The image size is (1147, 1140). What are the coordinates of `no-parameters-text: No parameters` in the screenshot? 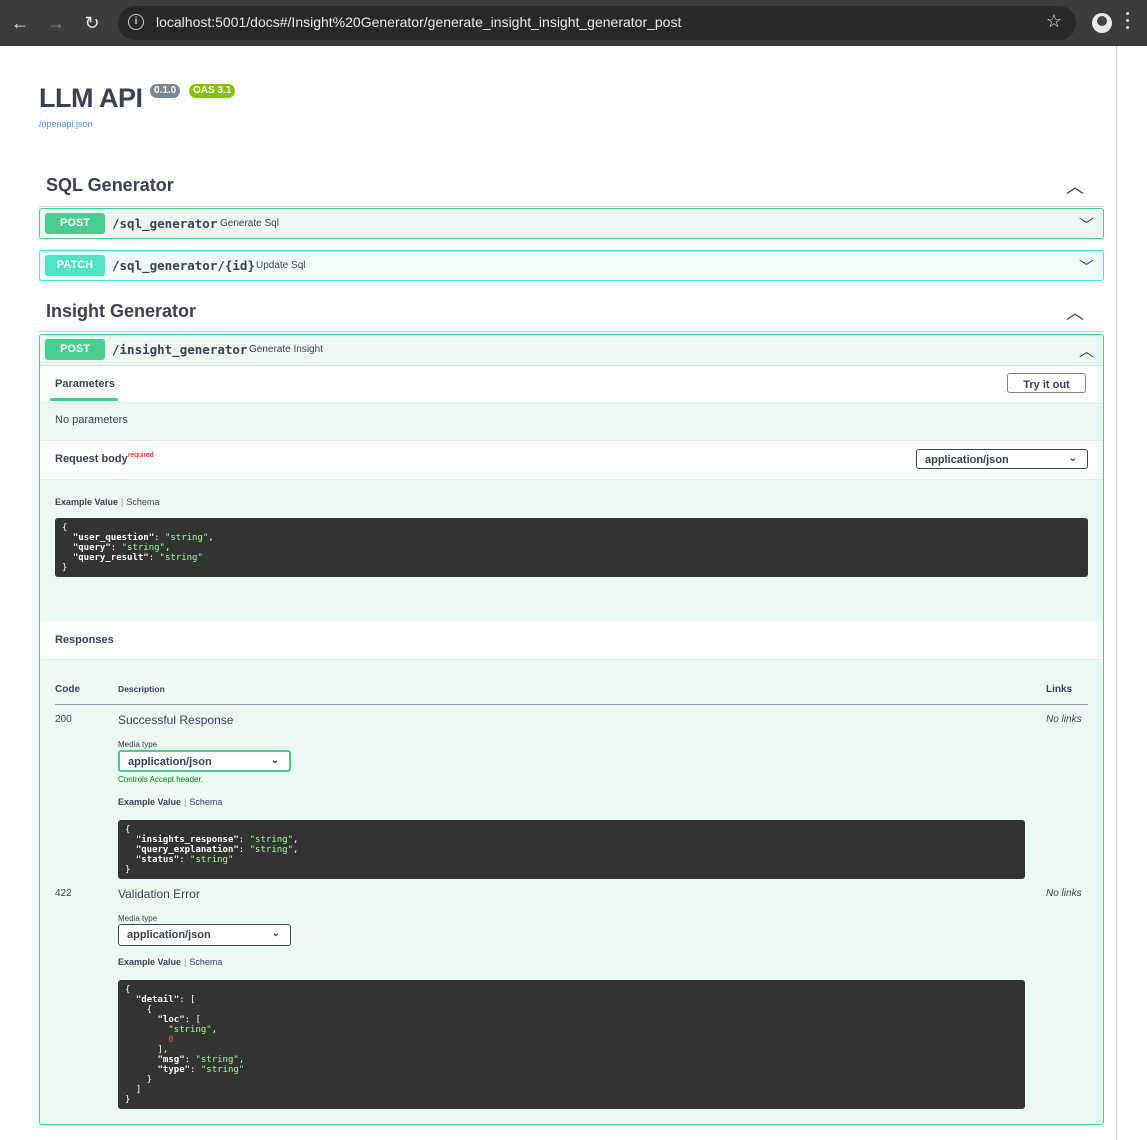 It's located at (91, 420).